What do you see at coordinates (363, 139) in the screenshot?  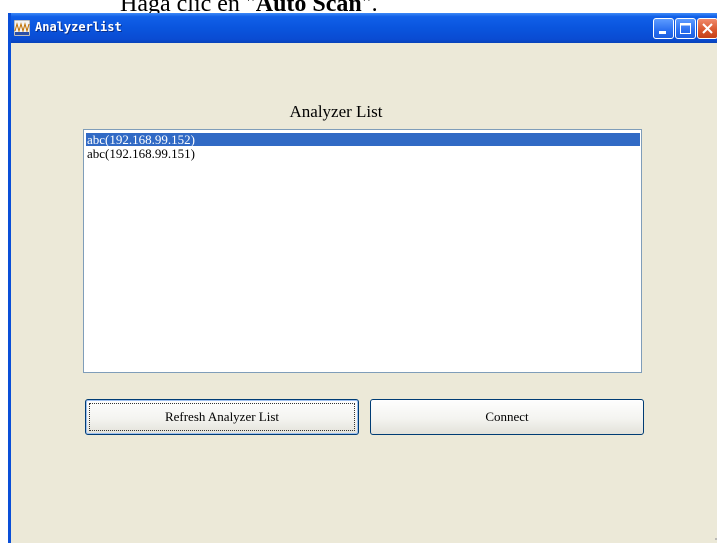 I see `list-item: abc(192.168.99.152)` at bounding box center [363, 139].